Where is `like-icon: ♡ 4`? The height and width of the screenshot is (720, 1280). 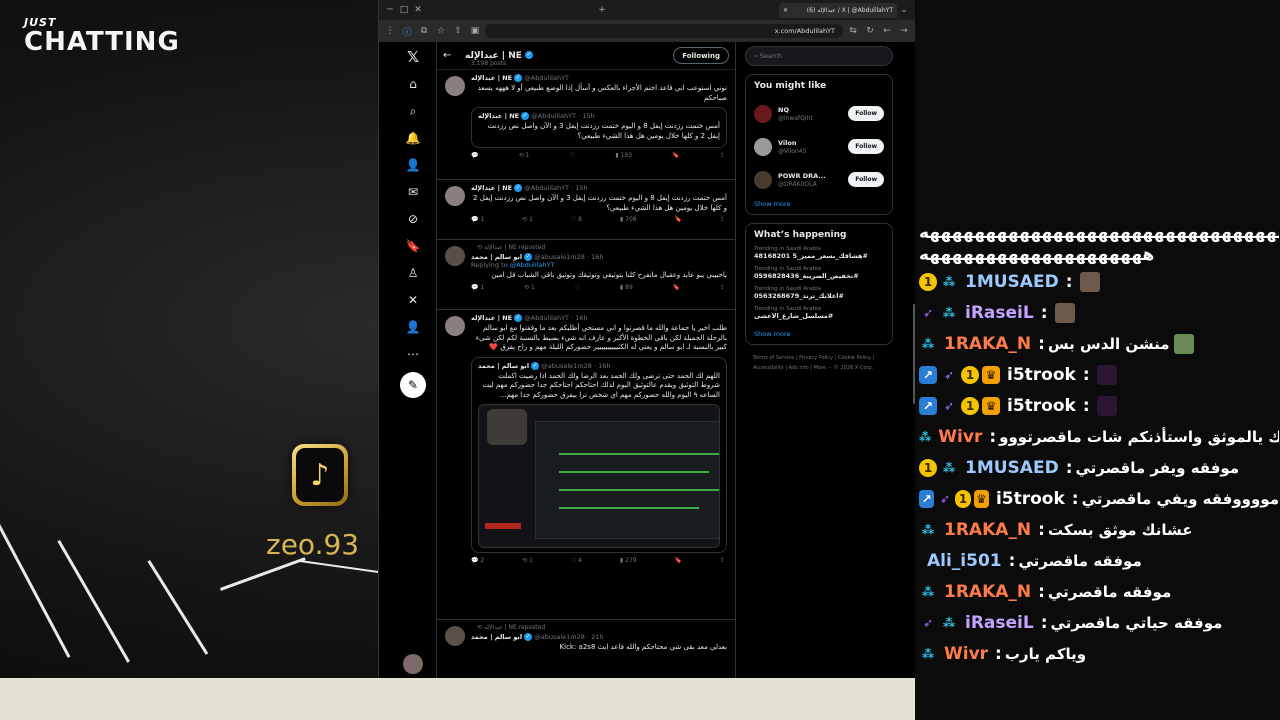
like-icon: ♡ 4 is located at coordinates (576, 560).